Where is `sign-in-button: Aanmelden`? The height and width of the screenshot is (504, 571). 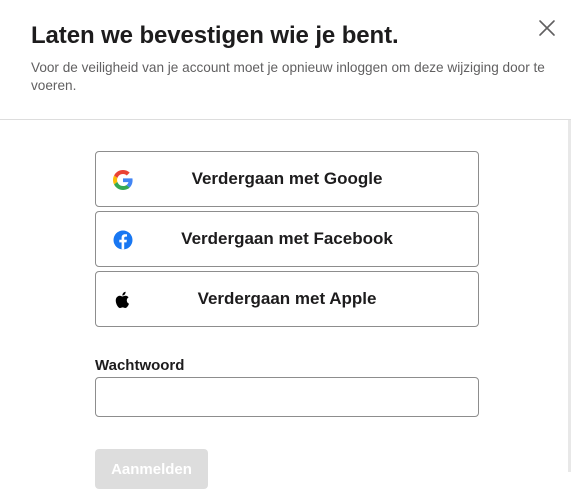 sign-in-button: Aanmelden is located at coordinates (151, 469).